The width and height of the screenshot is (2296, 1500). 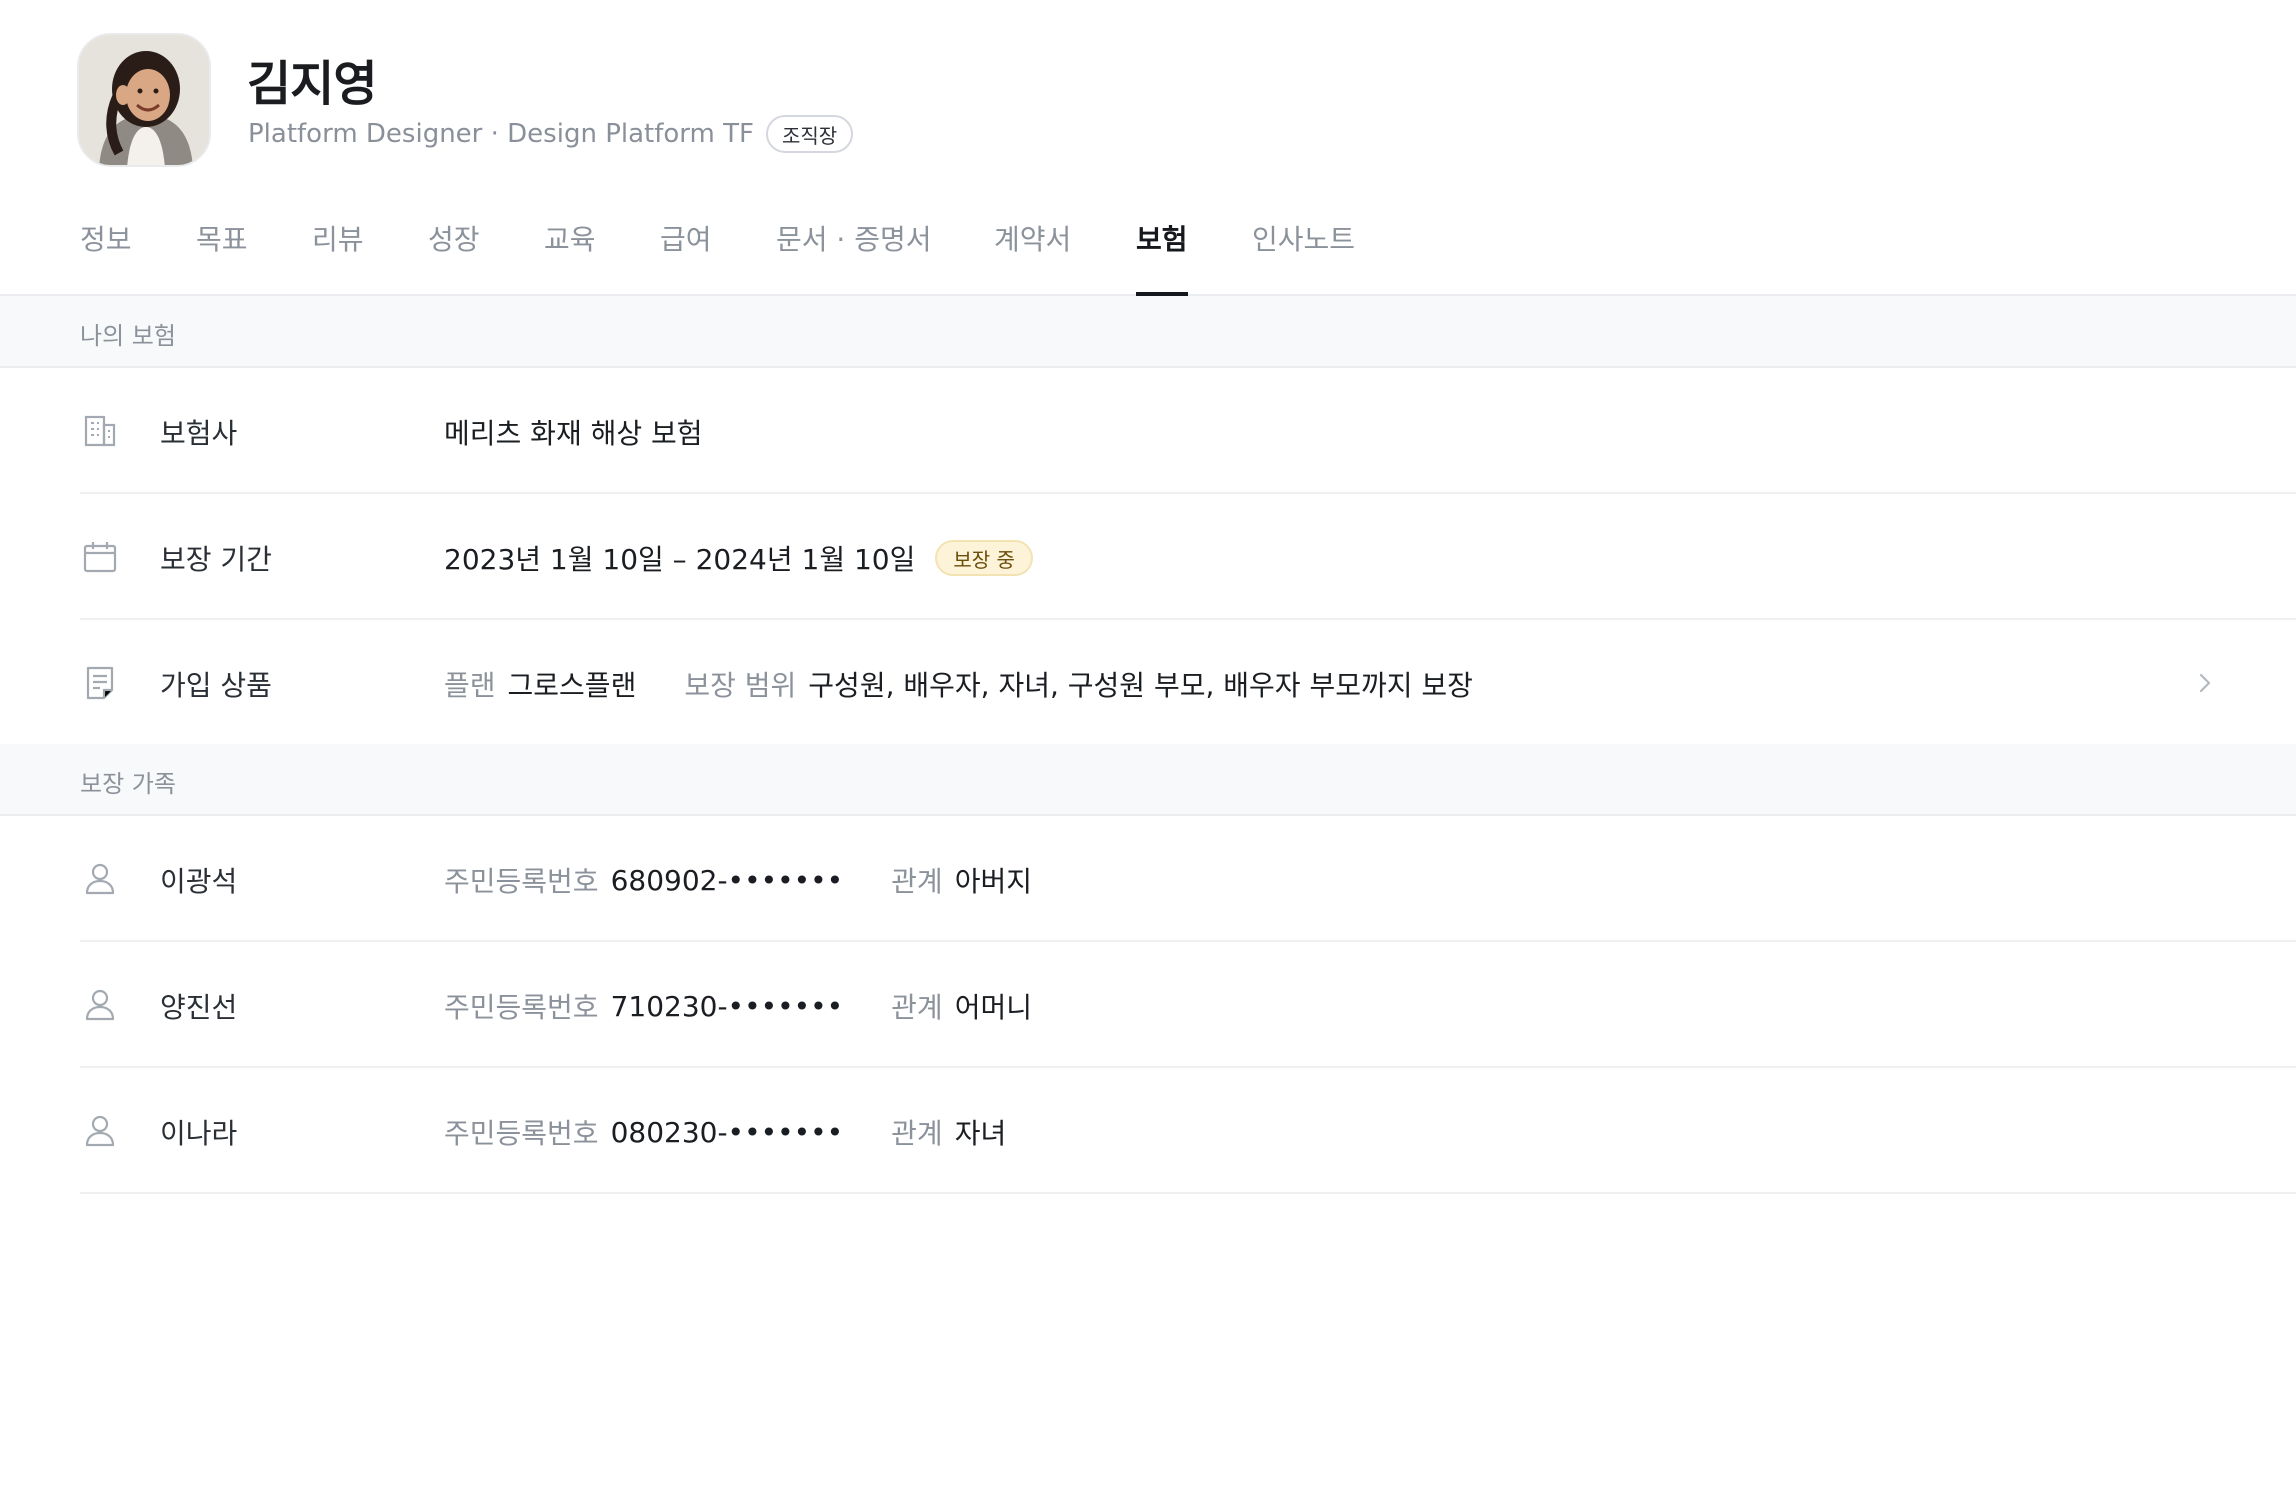 I want to click on section-family: 보장 가족, so click(x=1148, y=780).